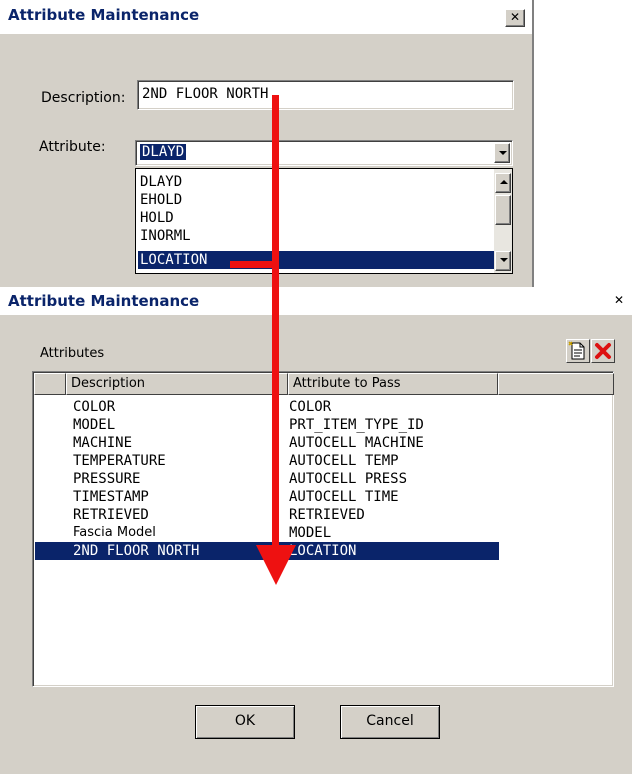 The image size is (632, 774). What do you see at coordinates (316, 236) in the screenshot?
I see `list-item: INORML` at bounding box center [316, 236].